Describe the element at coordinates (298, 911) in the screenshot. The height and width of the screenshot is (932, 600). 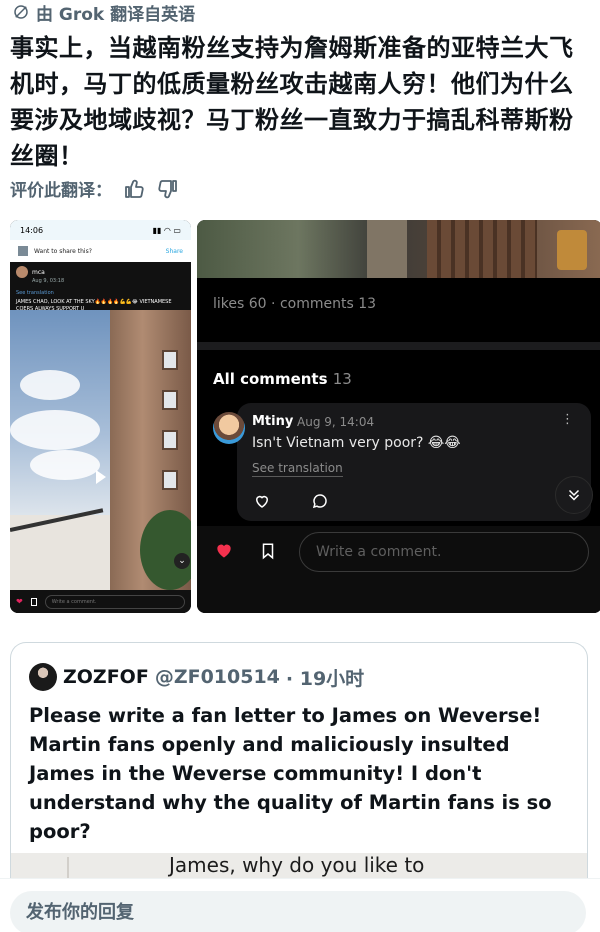
I see `reply-input: 发布你的回复` at that location.